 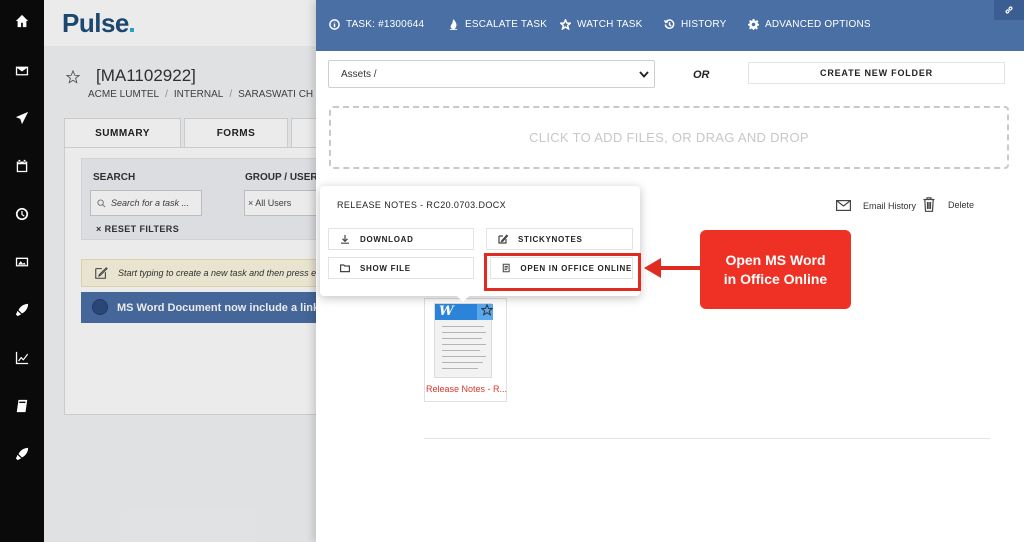 I want to click on folder-select: Assets /, so click(x=491, y=74).